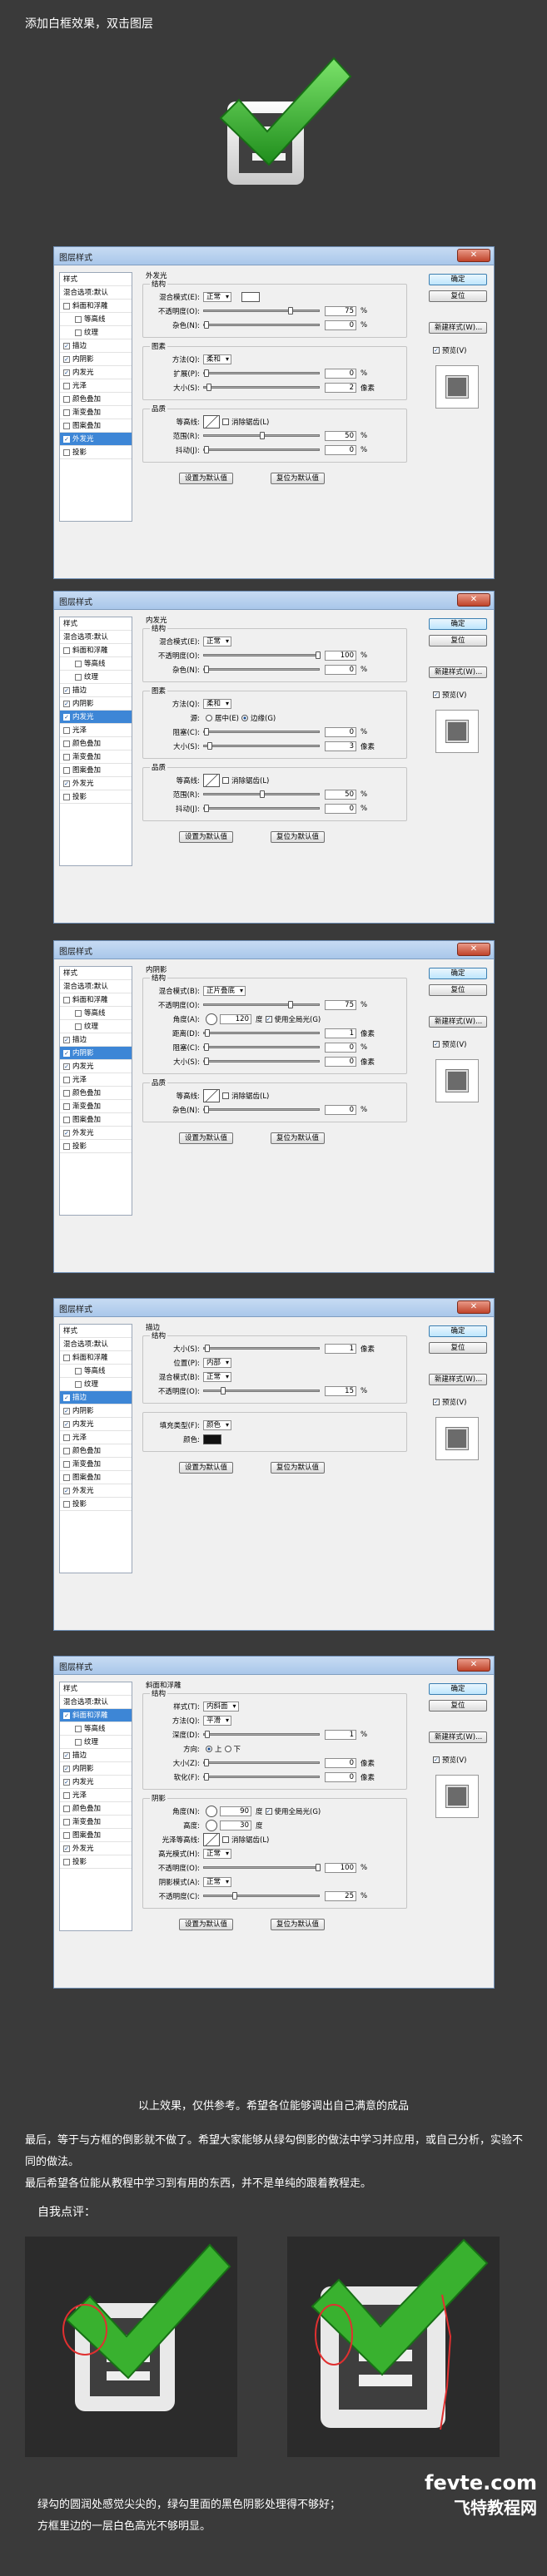  I want to click on blend-options-item: 混合选项:默认, so click(96, 637).